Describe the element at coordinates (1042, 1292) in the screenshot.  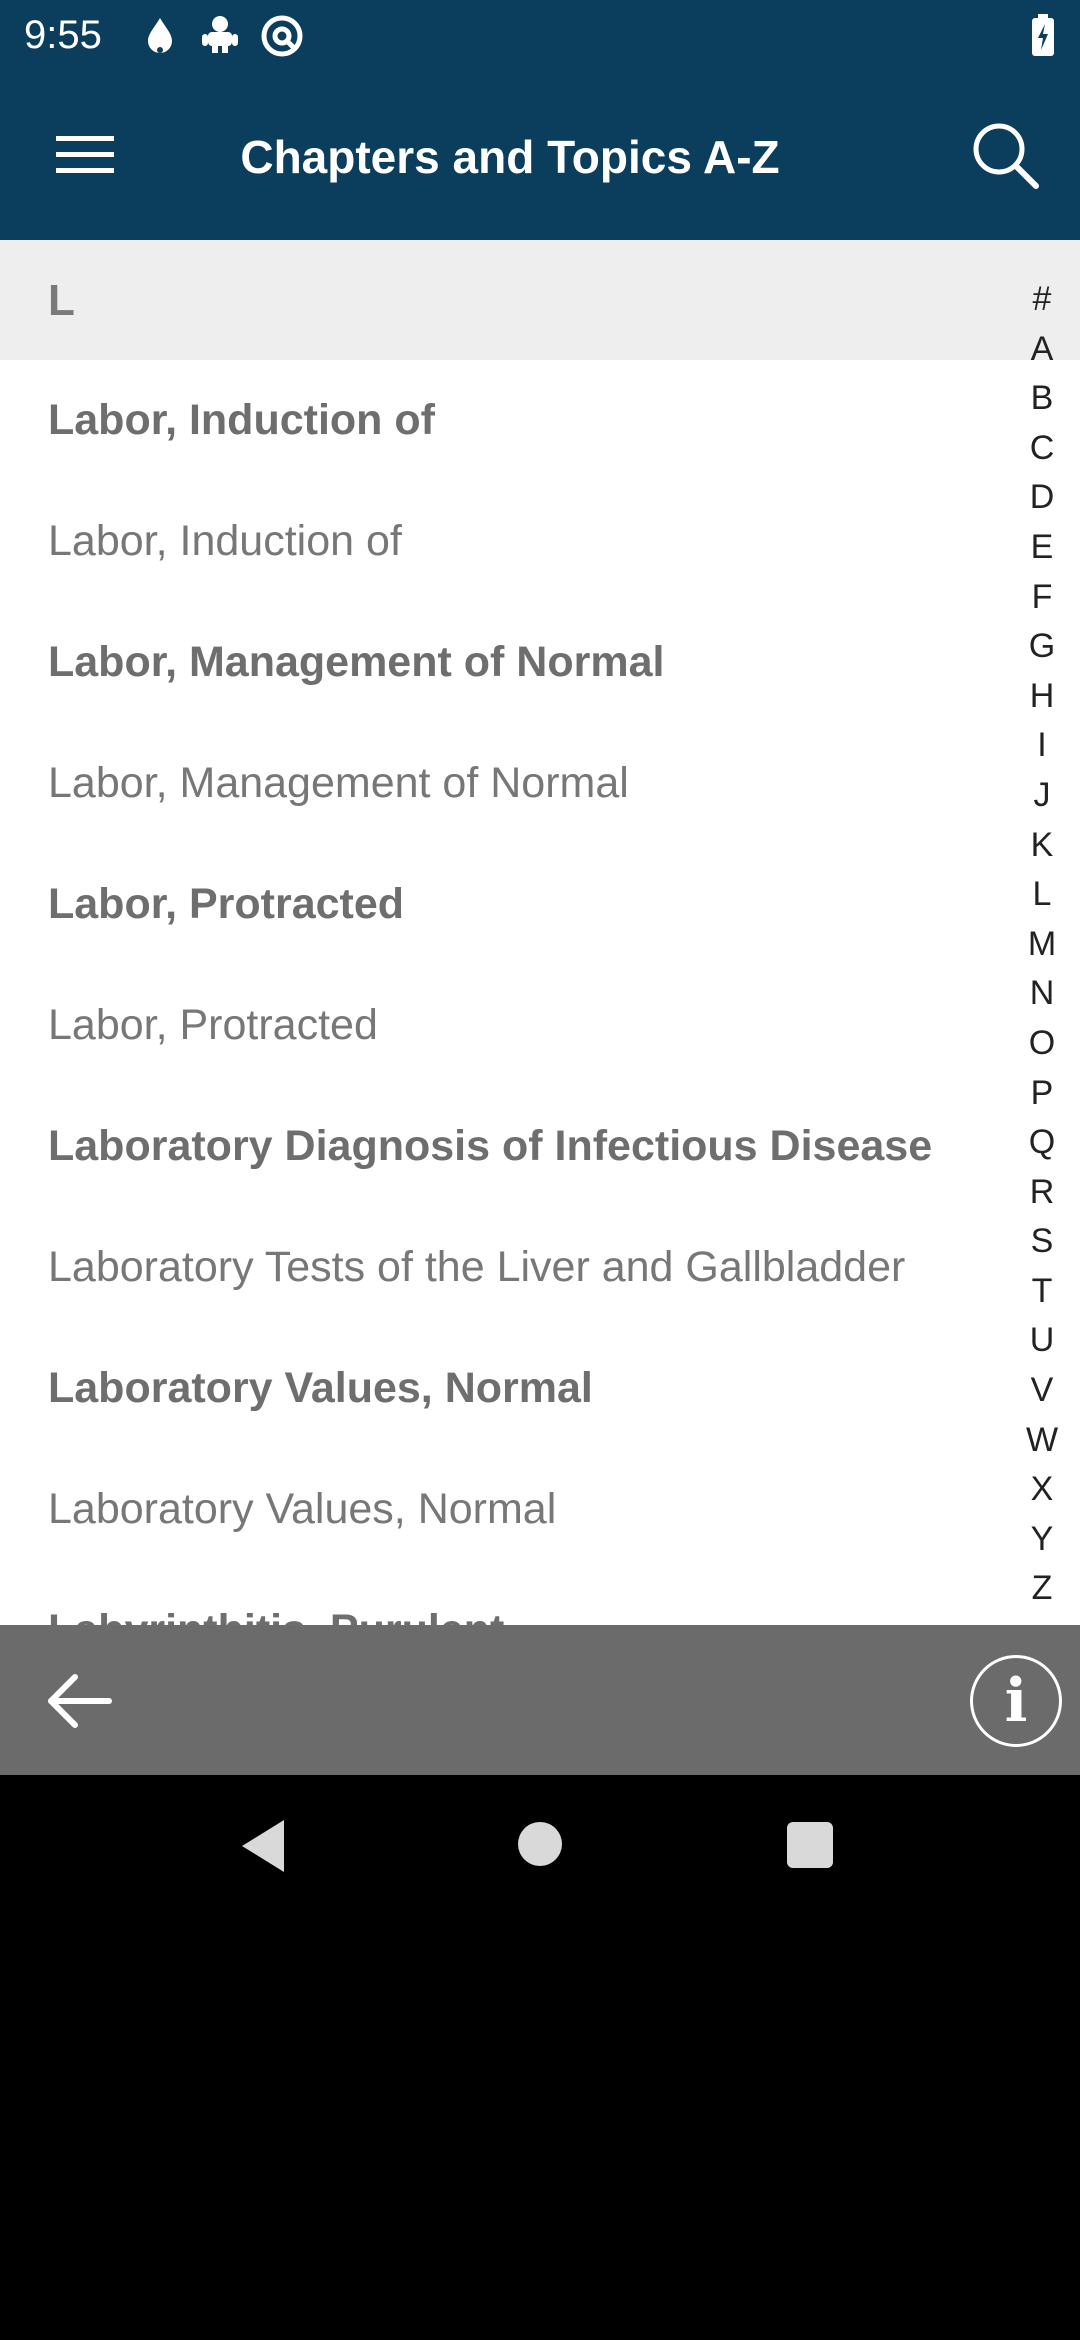
I see `index-letter: T` at that location.